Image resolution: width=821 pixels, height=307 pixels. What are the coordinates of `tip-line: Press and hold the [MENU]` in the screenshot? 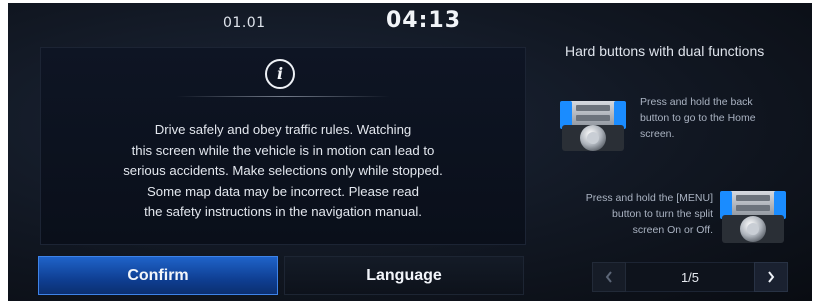 It's located at (649, 198).